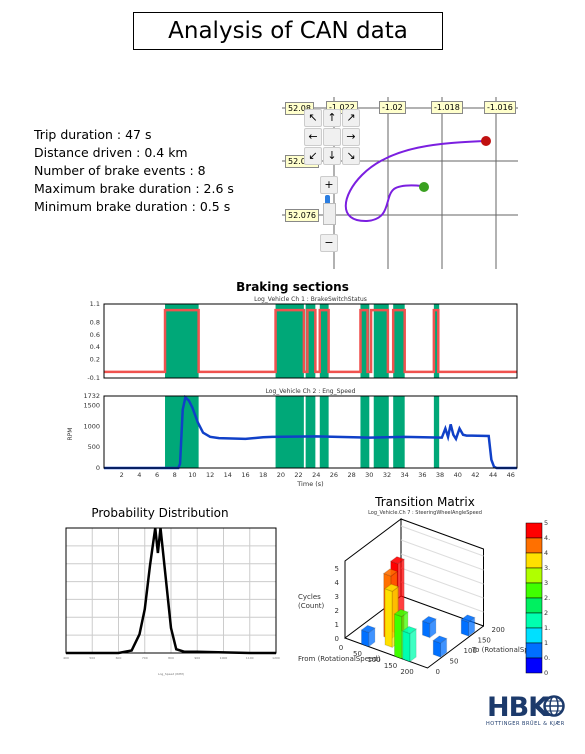 The height and width of the screenshot is (754, 585). I want to click on colorbar-label: 2, so click(546, 613).